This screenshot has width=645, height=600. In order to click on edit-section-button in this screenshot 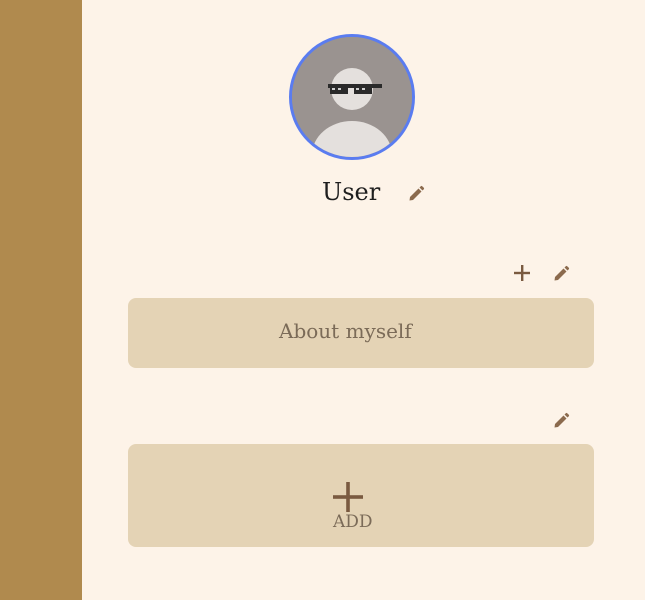, I will do `click(561, 420)`.